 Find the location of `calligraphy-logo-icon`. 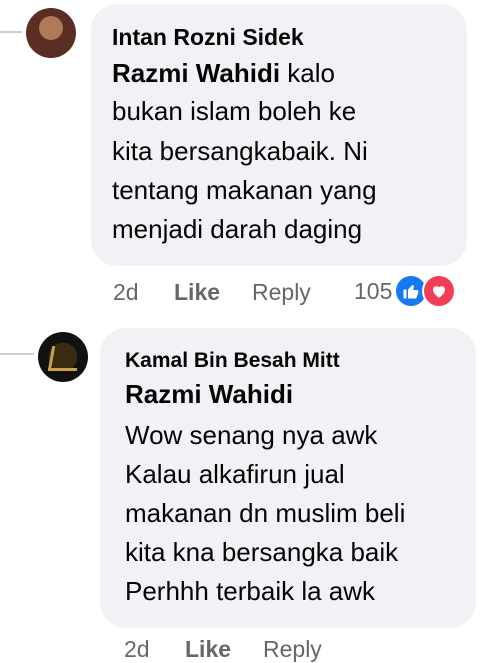

calligraphy-logo-icon is located at coordinates (64, 358).